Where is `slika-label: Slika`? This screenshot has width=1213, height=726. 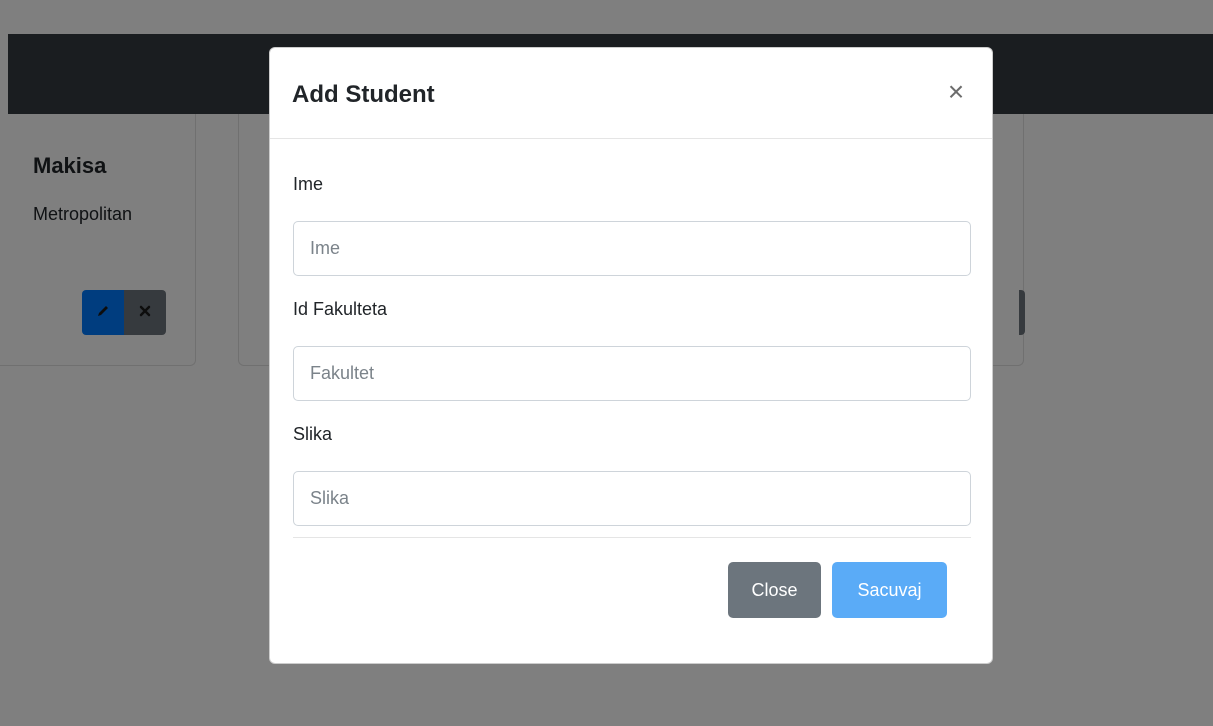
slika-label: Slika is located at coordinates (313, 434).